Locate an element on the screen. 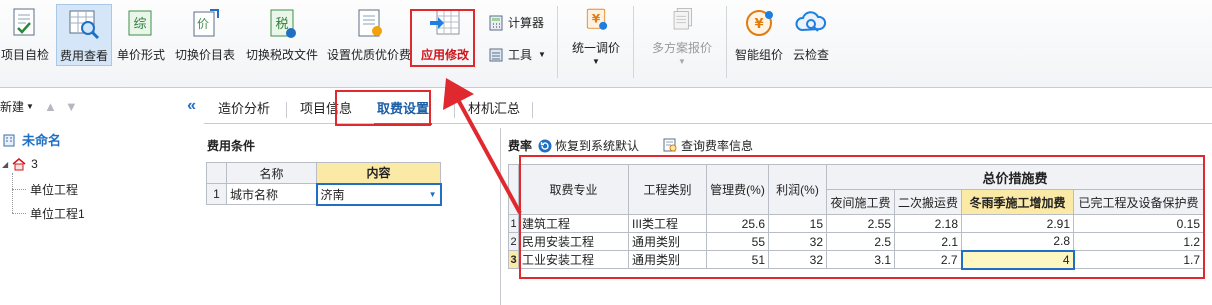  arrow-head is located at coordinates (458, 94).